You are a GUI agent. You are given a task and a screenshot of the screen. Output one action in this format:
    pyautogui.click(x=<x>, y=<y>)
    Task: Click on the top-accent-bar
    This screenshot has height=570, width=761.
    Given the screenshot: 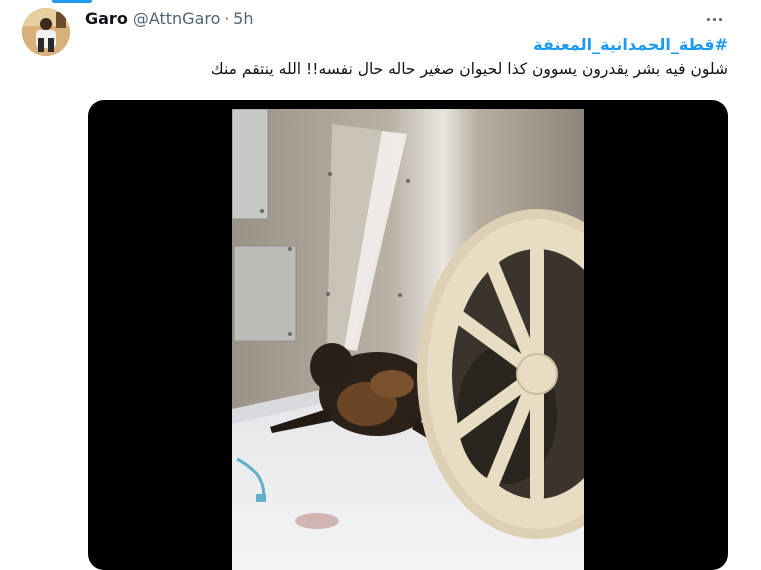 What is the action you would take?
    pyautogui.click(x=72, y=1)
    